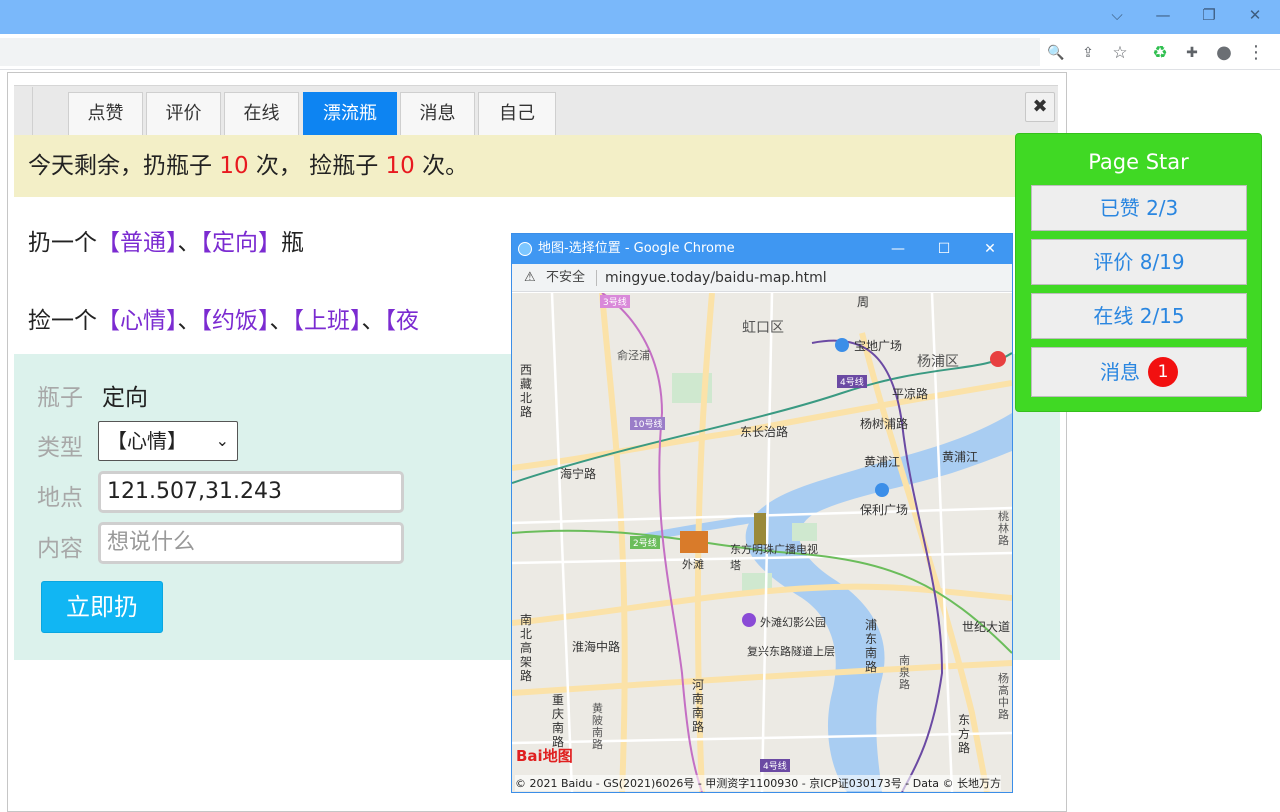 This screenshot has width=1280, height=812. Describe the element at coordinates (437, 113) in the screenshot. I see `tab-messages: 消息` at that location.